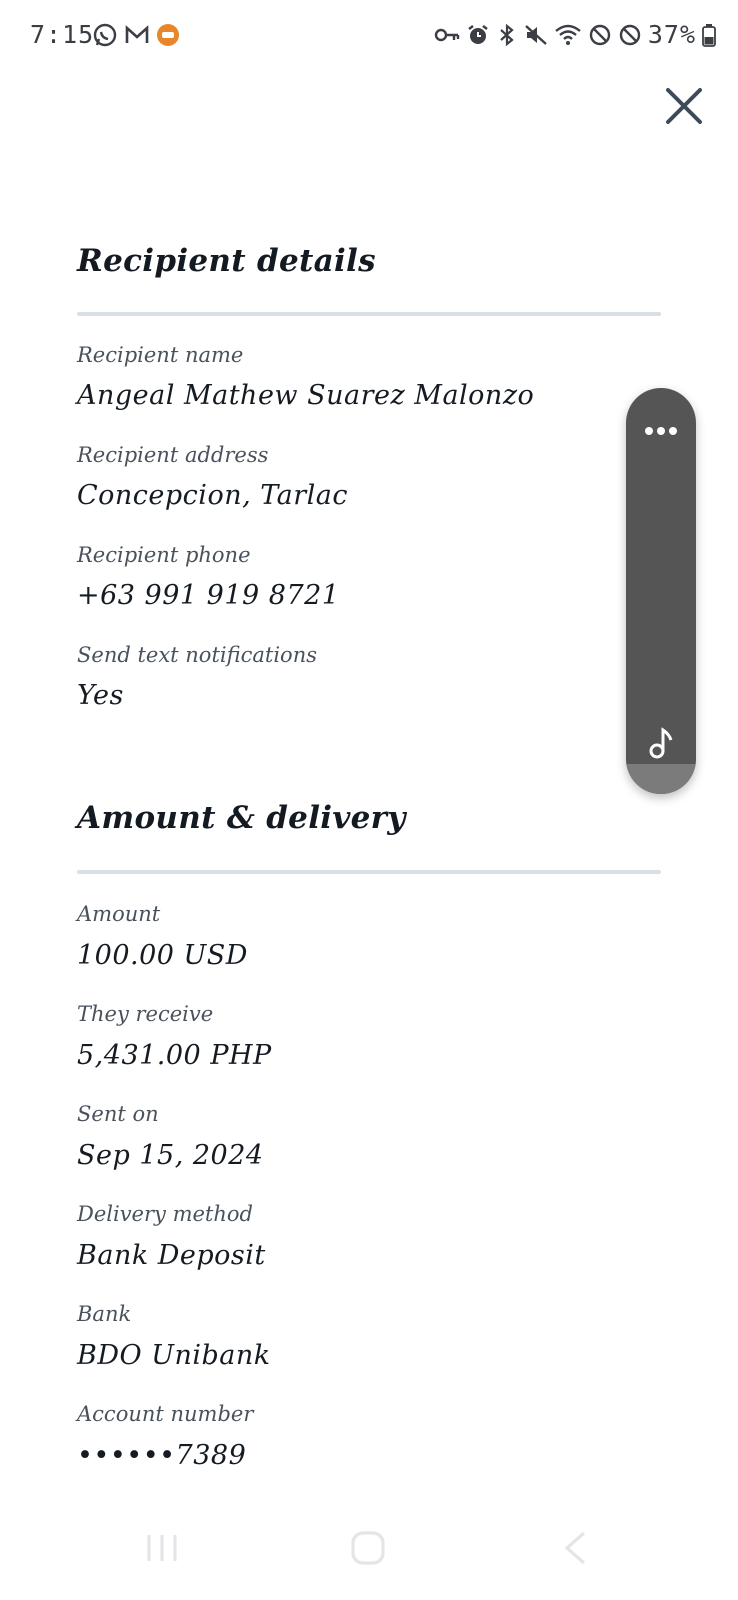 Image resolution: width=738 pixels, height=1600 pixels. Describe the element at coordinates (105, 35) in the screenshot. I see `whatsapp-icon` at that location.